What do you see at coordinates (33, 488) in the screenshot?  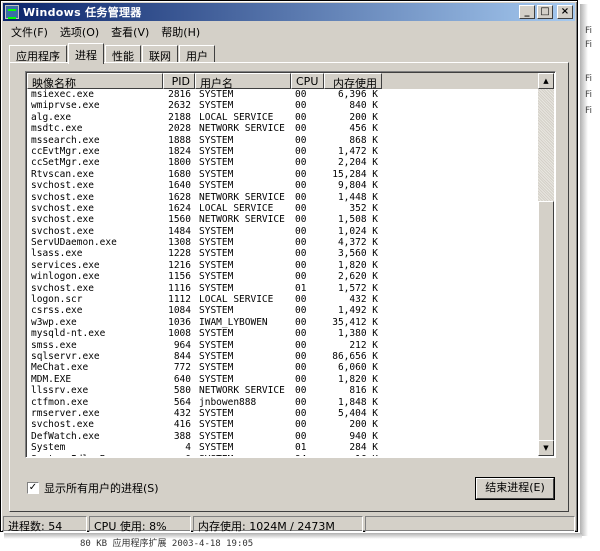 I see `show-all-users-checkbox: ✓` at bounding box center [33, 488].